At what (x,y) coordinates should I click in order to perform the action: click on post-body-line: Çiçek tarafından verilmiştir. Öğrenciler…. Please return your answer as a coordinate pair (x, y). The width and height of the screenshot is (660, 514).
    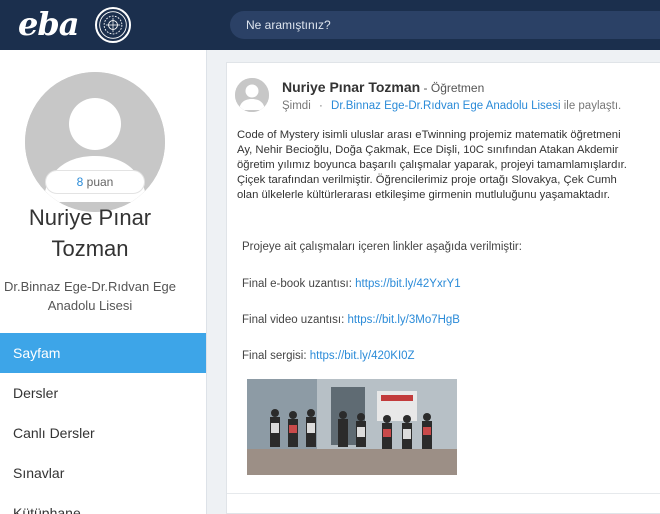
    Looking at the image, I should click on (427, 180).